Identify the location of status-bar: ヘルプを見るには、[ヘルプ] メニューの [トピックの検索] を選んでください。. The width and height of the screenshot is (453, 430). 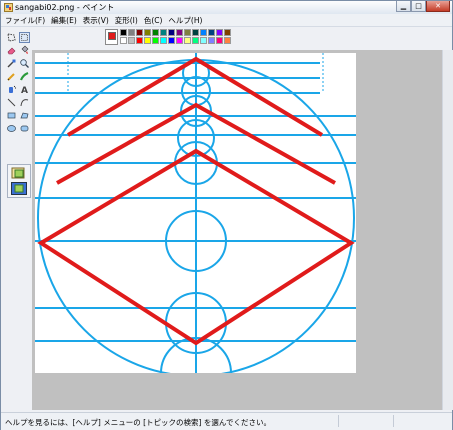
(226, 421).